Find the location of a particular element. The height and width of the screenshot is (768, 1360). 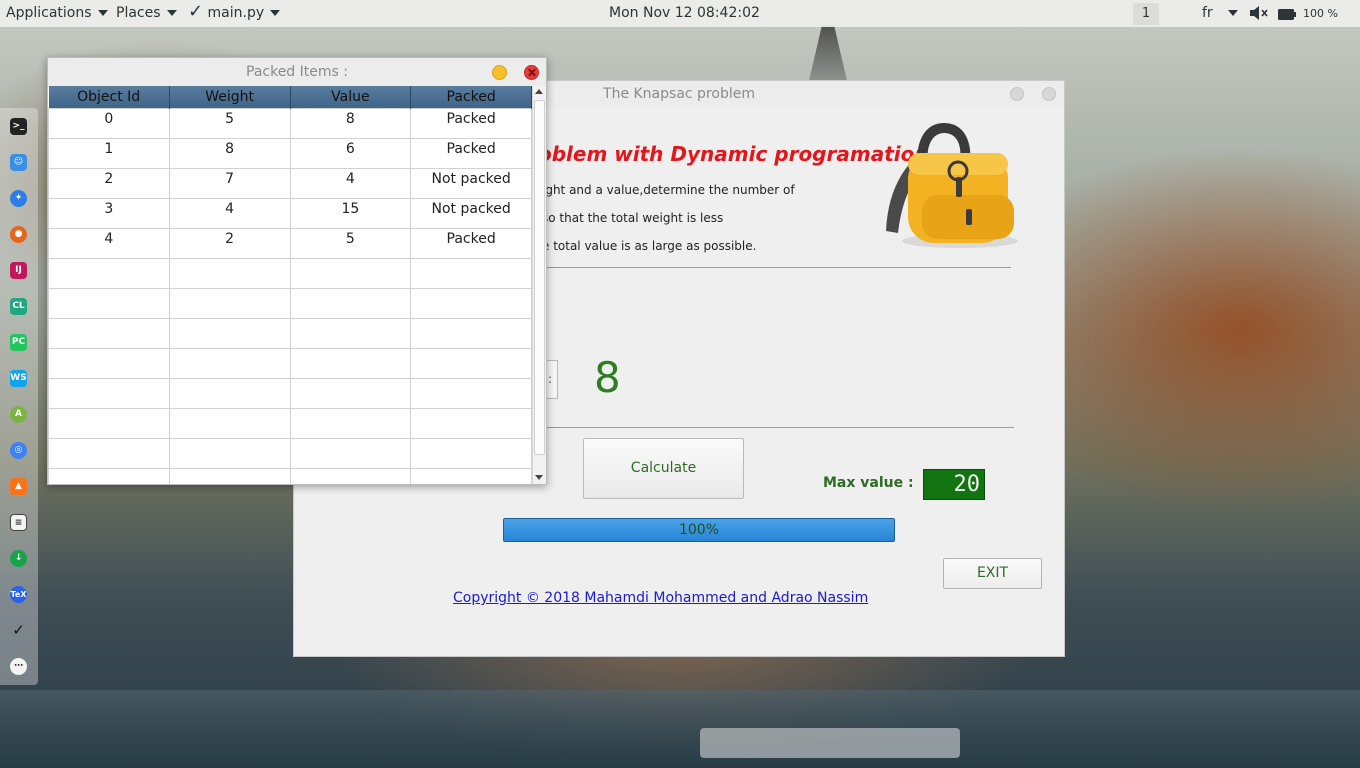

table-cell: 0 is located at coordinates (109, 123).